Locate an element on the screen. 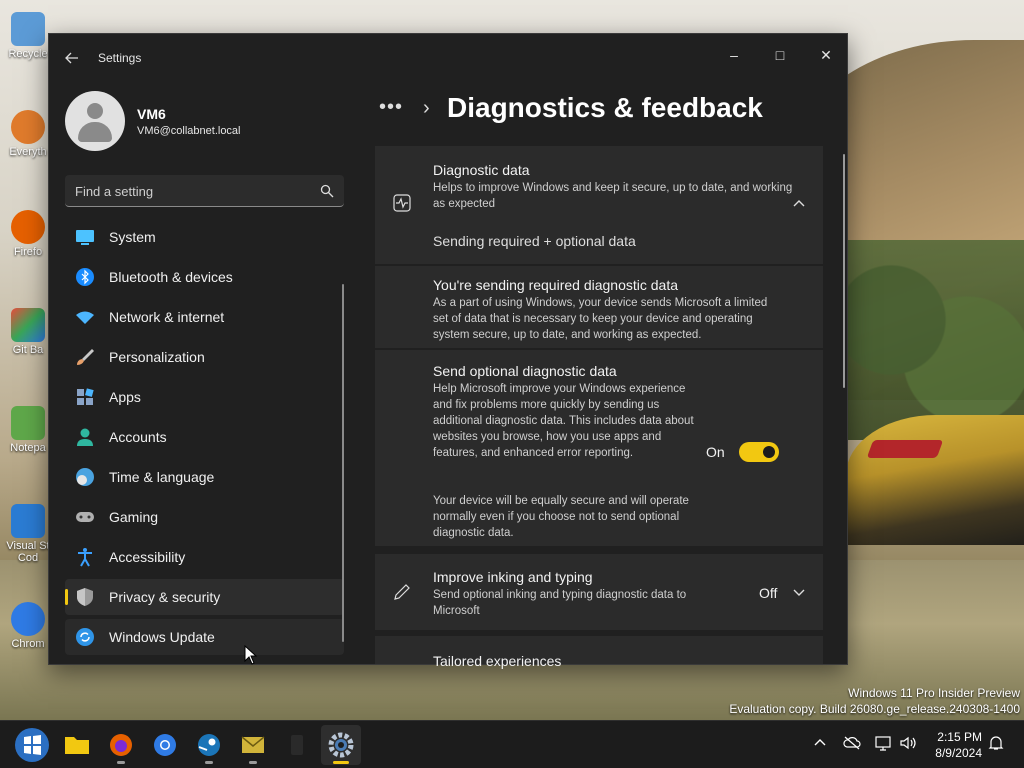  sidebar-item-accessibility: Accessibility is located at coordinates (204, 557).